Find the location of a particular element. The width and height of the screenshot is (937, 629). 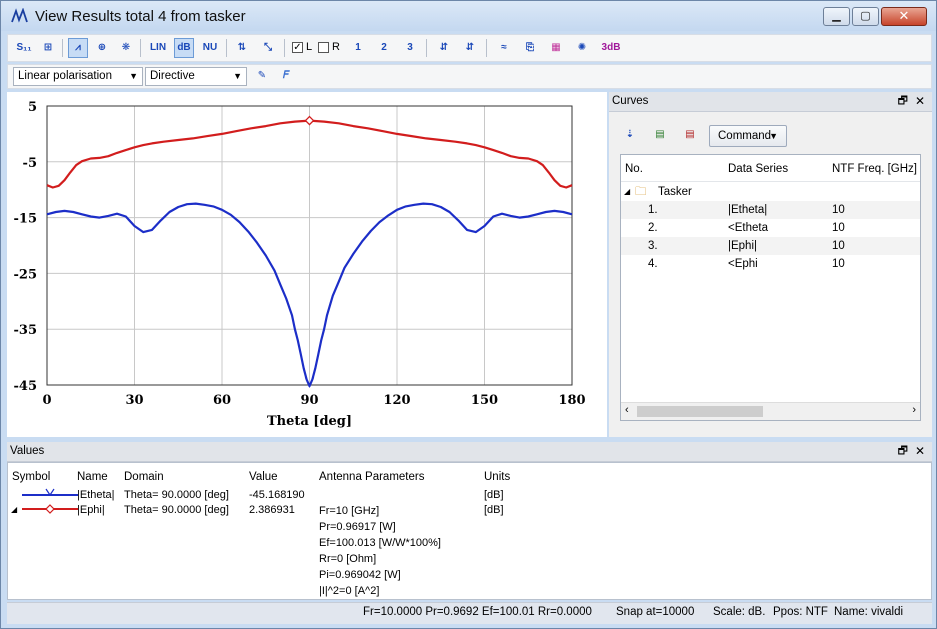

linear-scale-icon: LIN is located at coordinates (158, 48).